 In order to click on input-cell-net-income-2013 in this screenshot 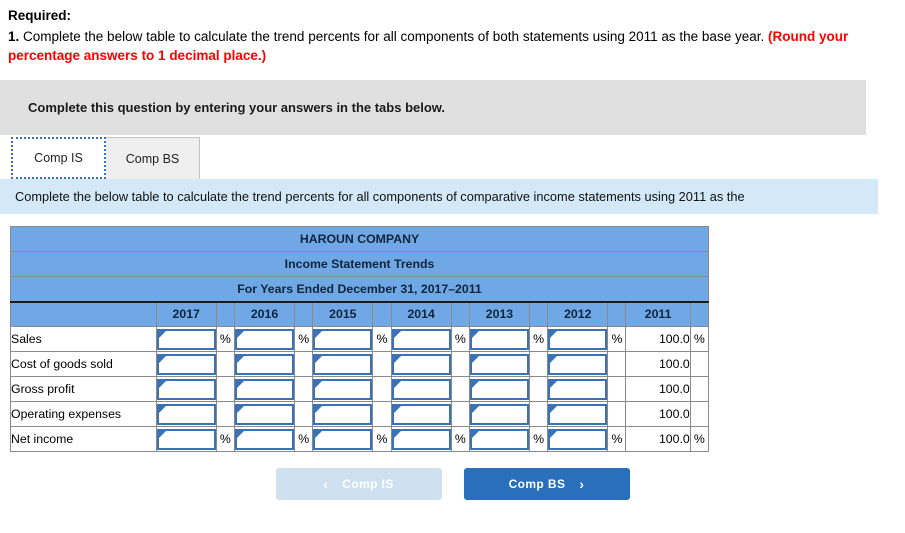, I will do `click(499, 439)`.